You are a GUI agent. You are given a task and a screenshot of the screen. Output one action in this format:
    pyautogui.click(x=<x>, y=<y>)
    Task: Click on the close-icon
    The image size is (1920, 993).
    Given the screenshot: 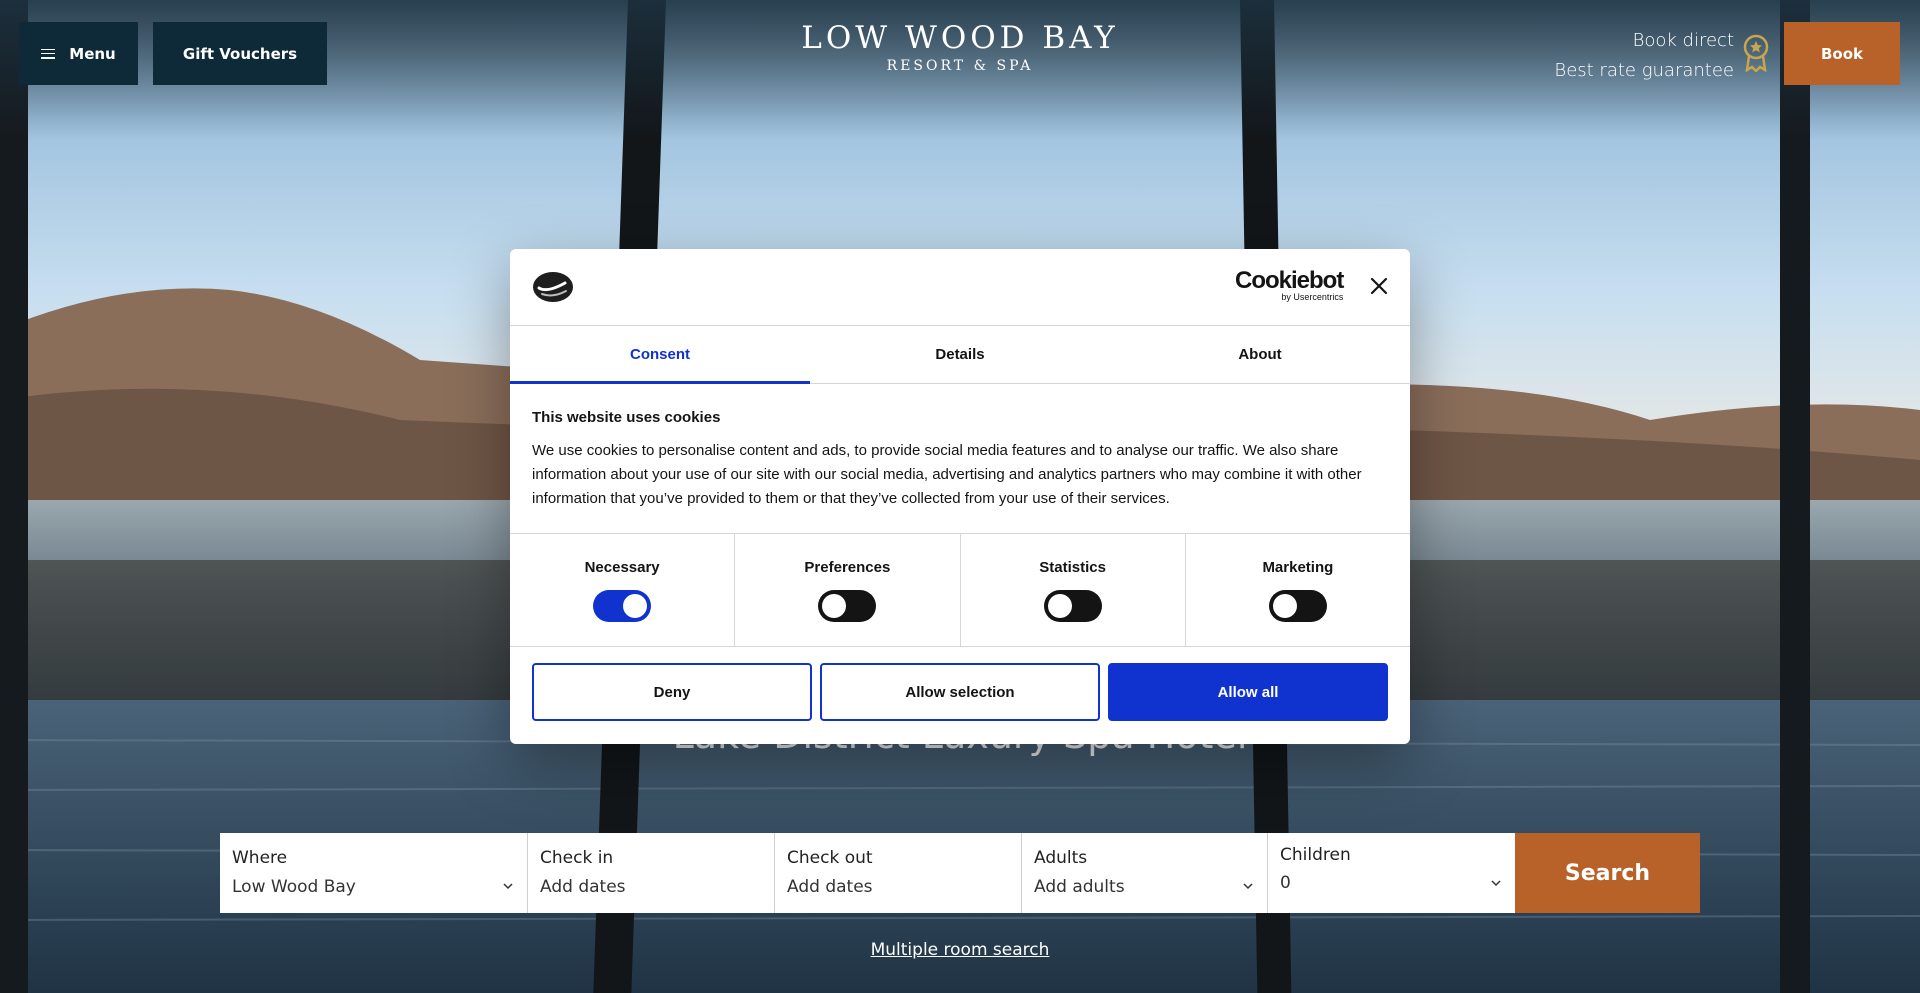 What is the action you would take?
    pyautogui.click(x=1379, y=286)
    